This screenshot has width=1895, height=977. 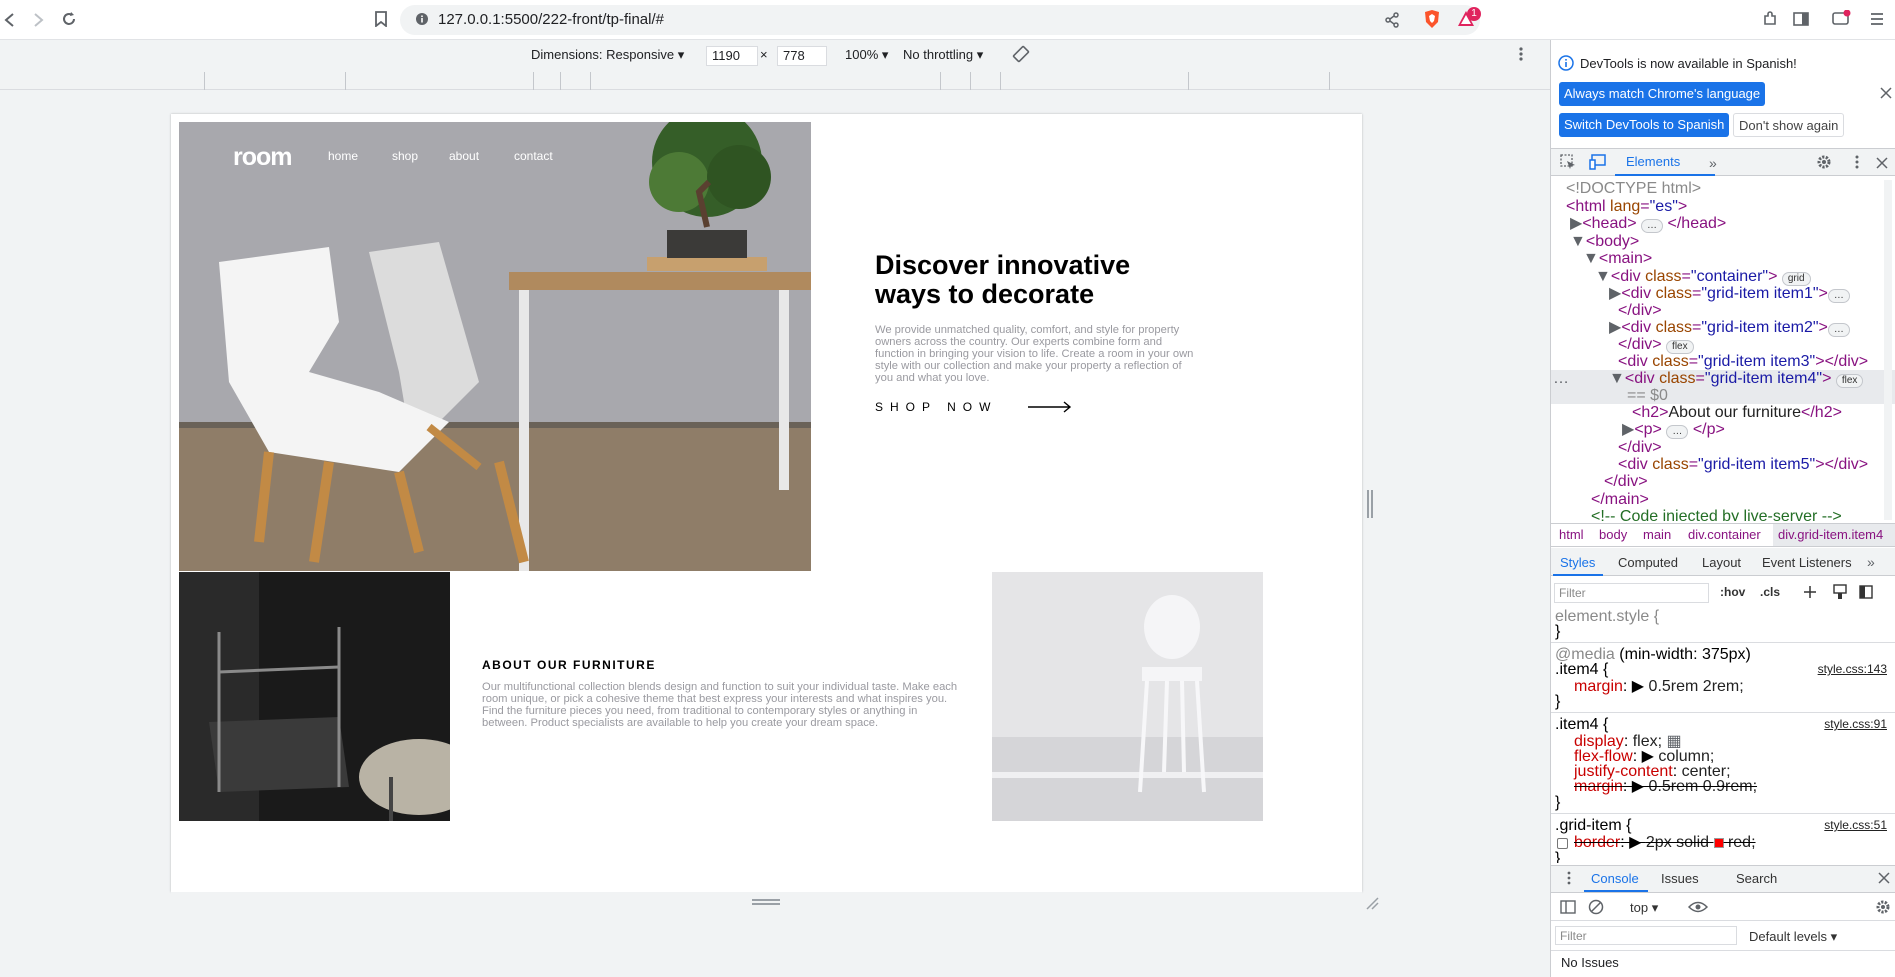 I want to click on height-resize-handle, so click(x=766, y=902).